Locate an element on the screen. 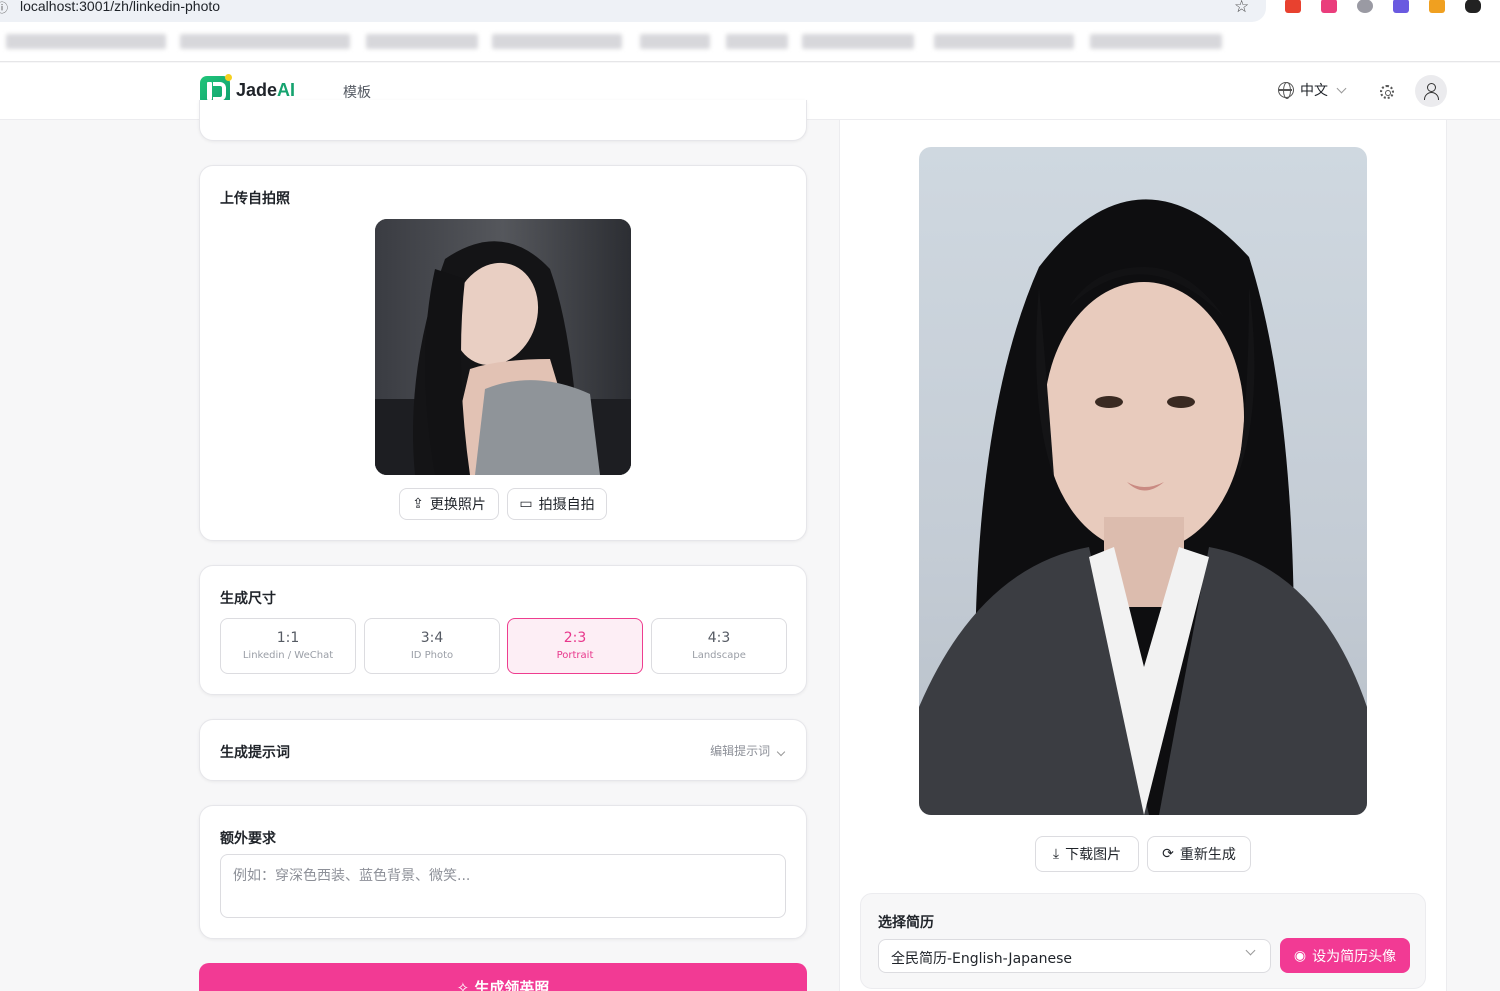 Image resolution: width=1500 pixels, height=991 pixels. take-selfie-button: ▭ 拍摄自拍 is located at coordinates (557, 504).